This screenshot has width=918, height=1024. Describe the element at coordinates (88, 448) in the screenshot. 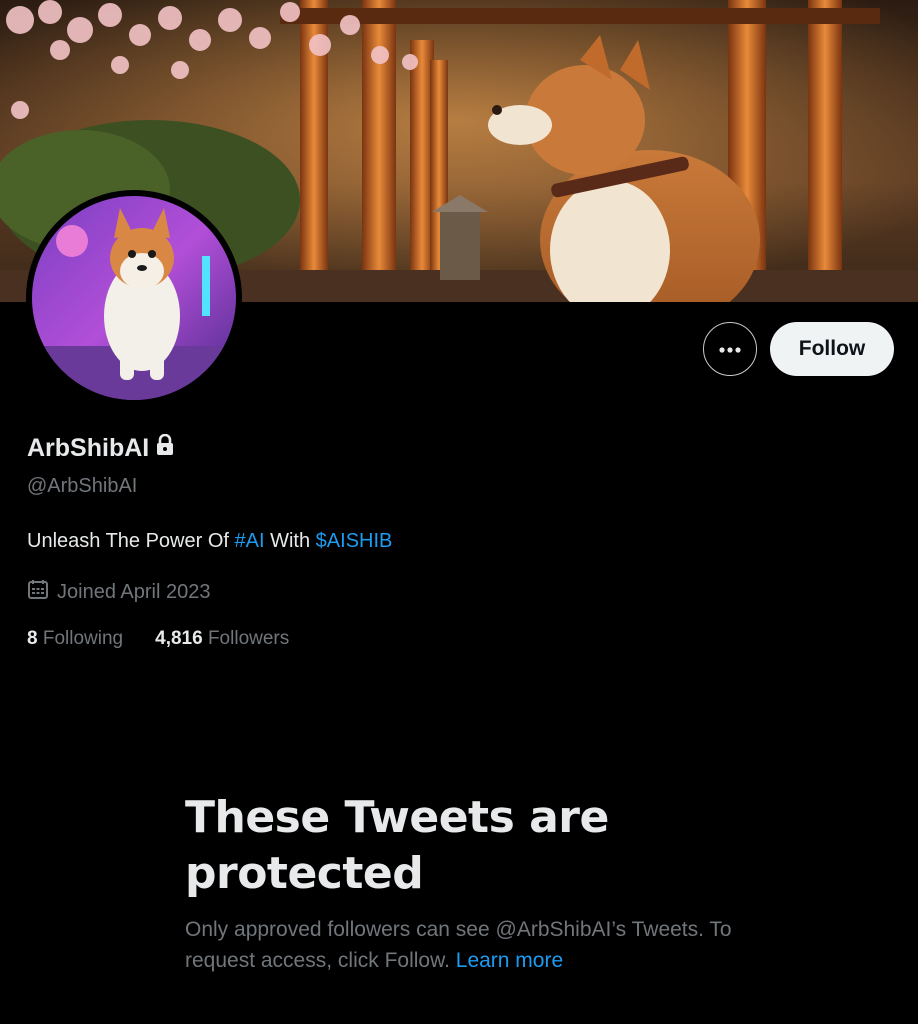

I see `display-name-text: ArbShibAI` at that location.